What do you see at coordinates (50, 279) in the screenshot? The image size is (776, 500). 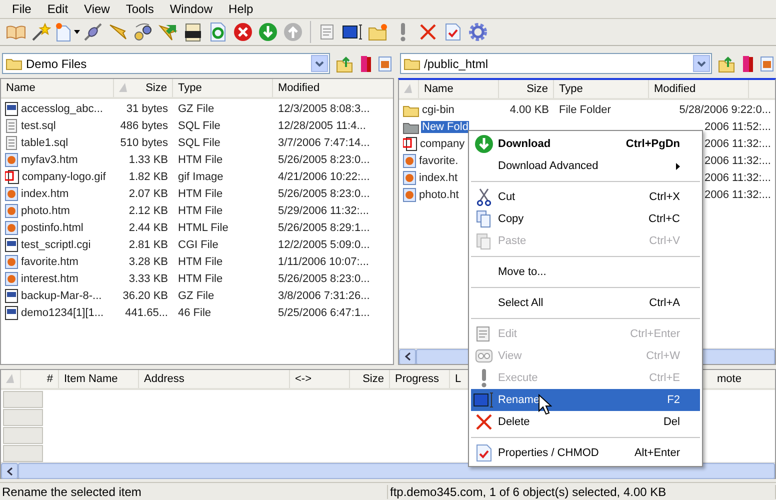 I see `file-name: interest.htm` at bounding box center [50, 279].